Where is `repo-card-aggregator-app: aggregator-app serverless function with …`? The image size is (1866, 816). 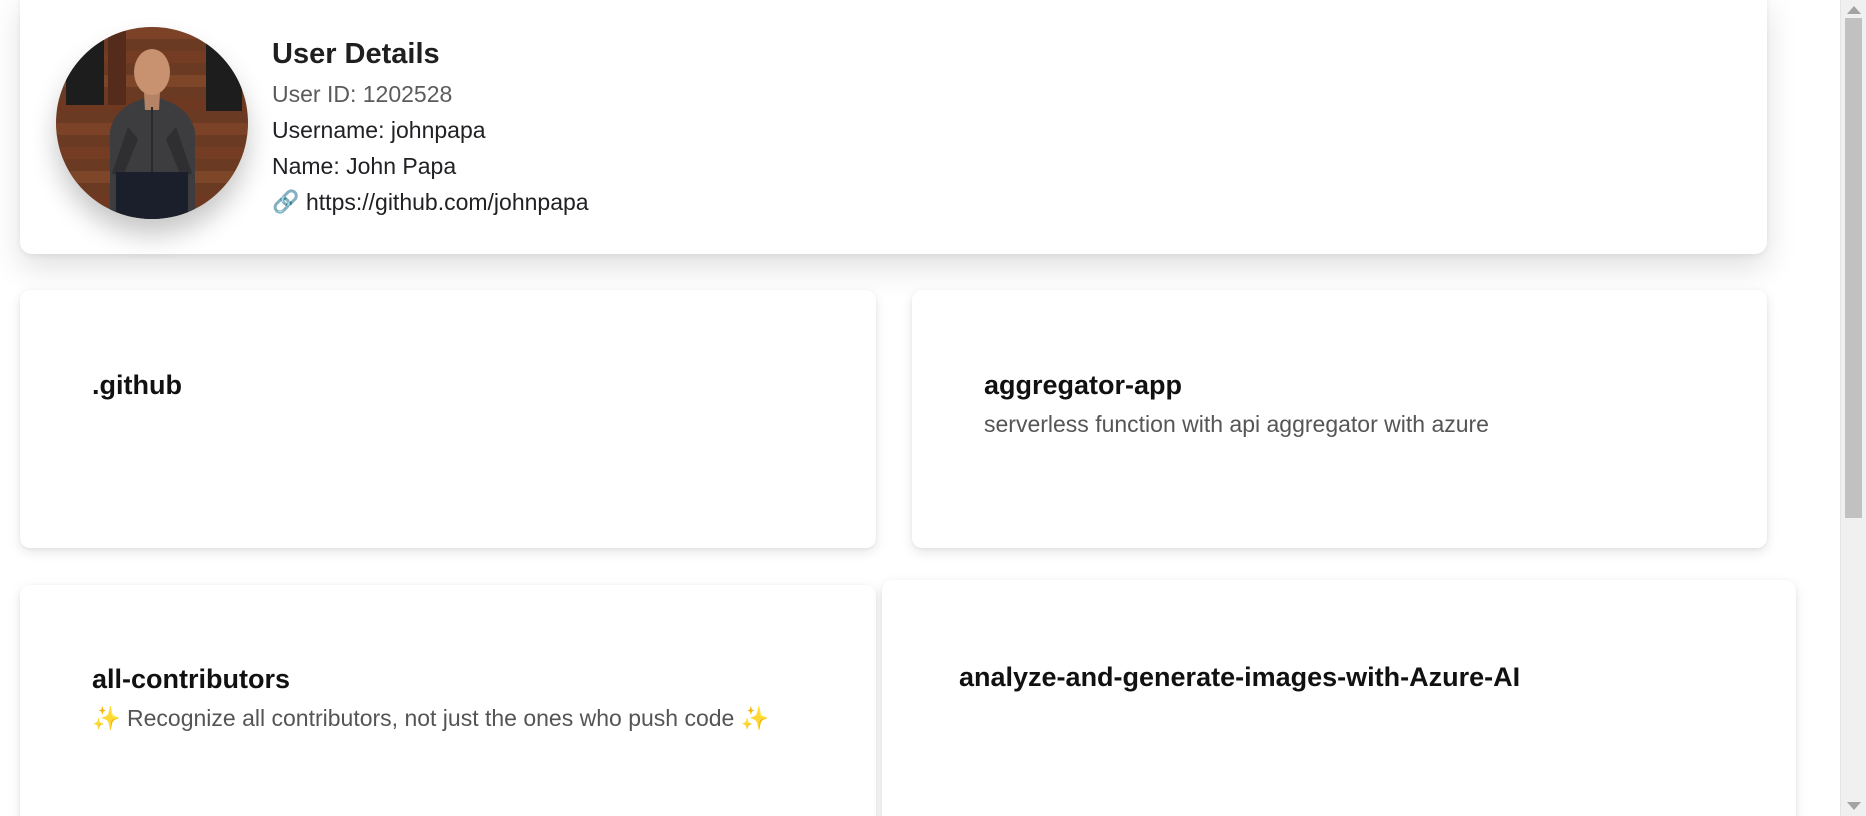 repo-card-aggregator-app: aggregator-app serverless function with … is located at coordinates (1339, 419).